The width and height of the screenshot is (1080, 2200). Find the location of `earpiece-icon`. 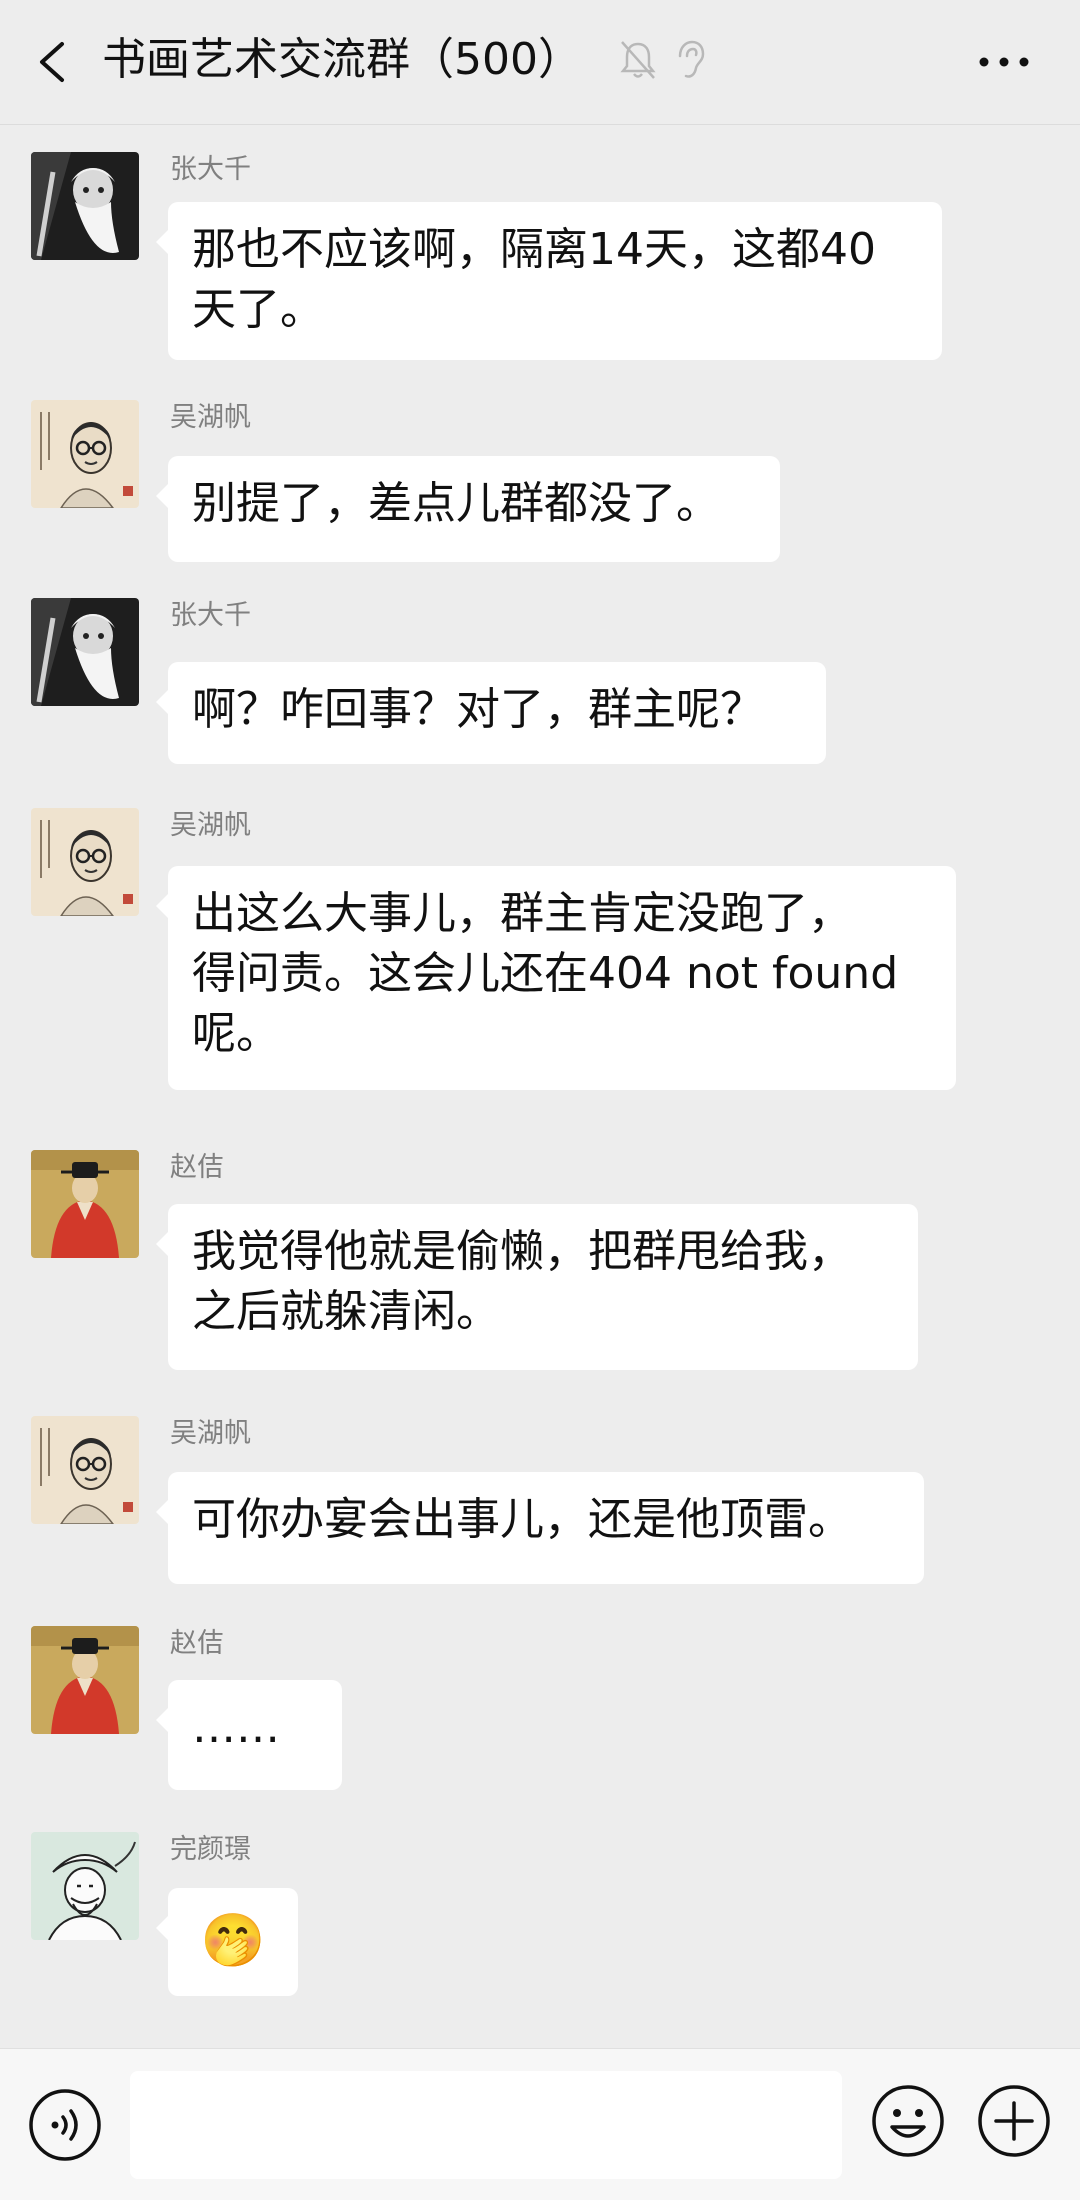

earpiece-icon is located at coordinates (691, 59).